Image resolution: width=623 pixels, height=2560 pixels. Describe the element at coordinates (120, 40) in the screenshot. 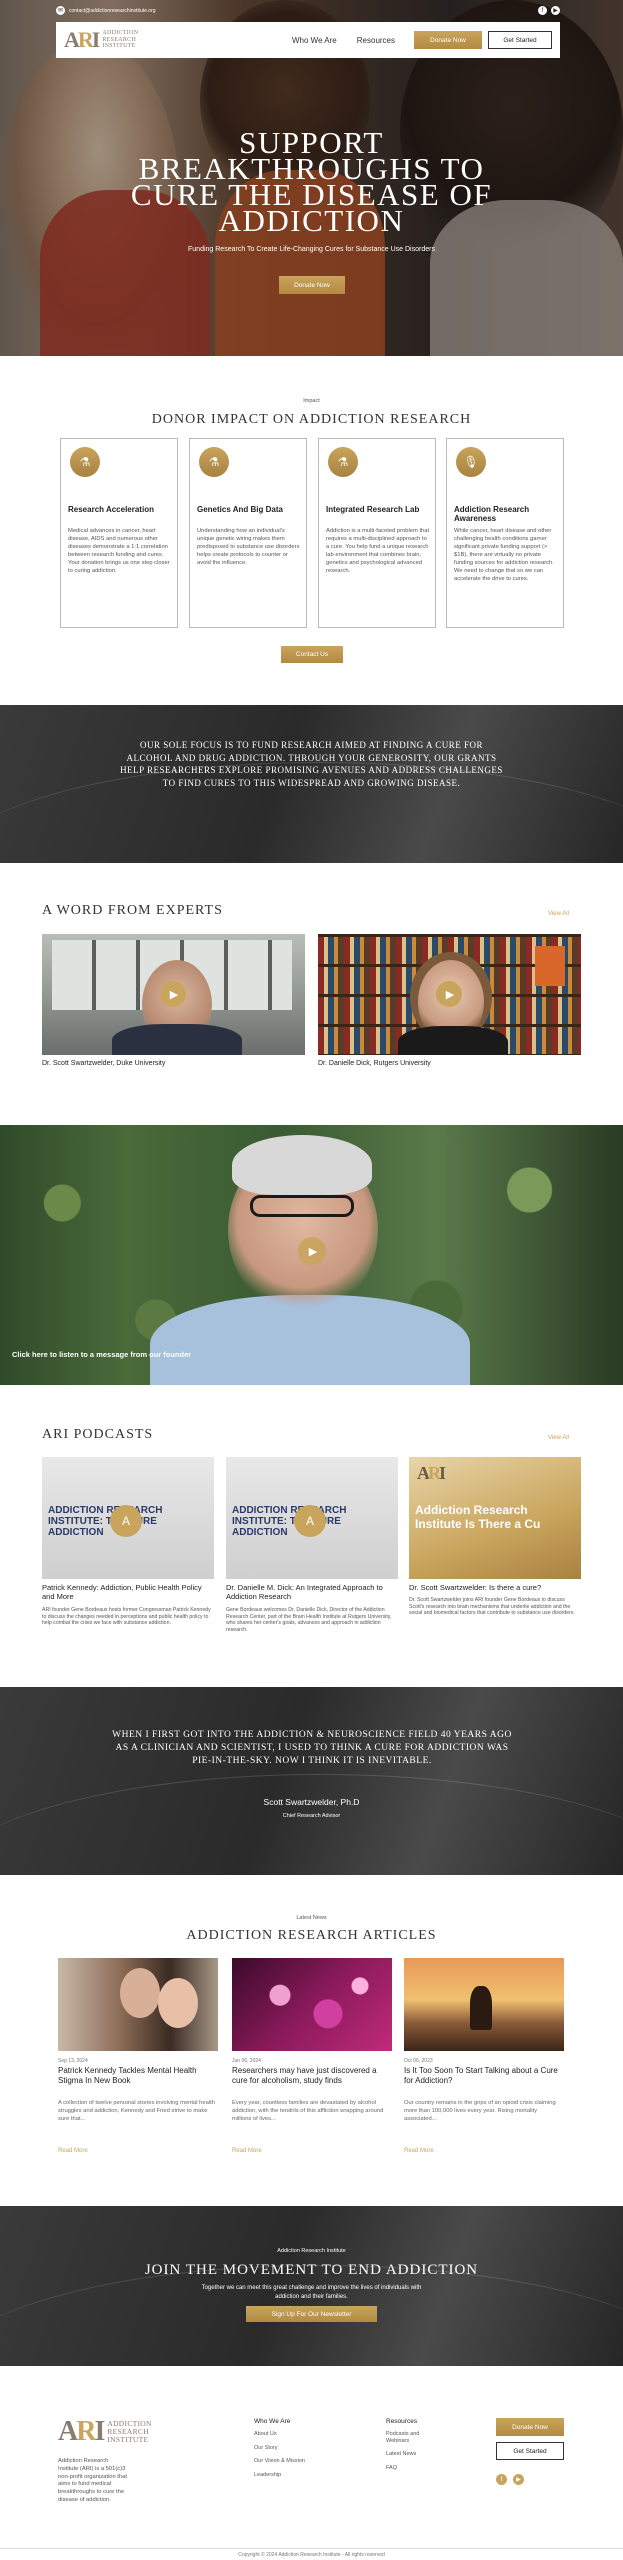

I see `logo-text: Addiction Research Institute` at that location.